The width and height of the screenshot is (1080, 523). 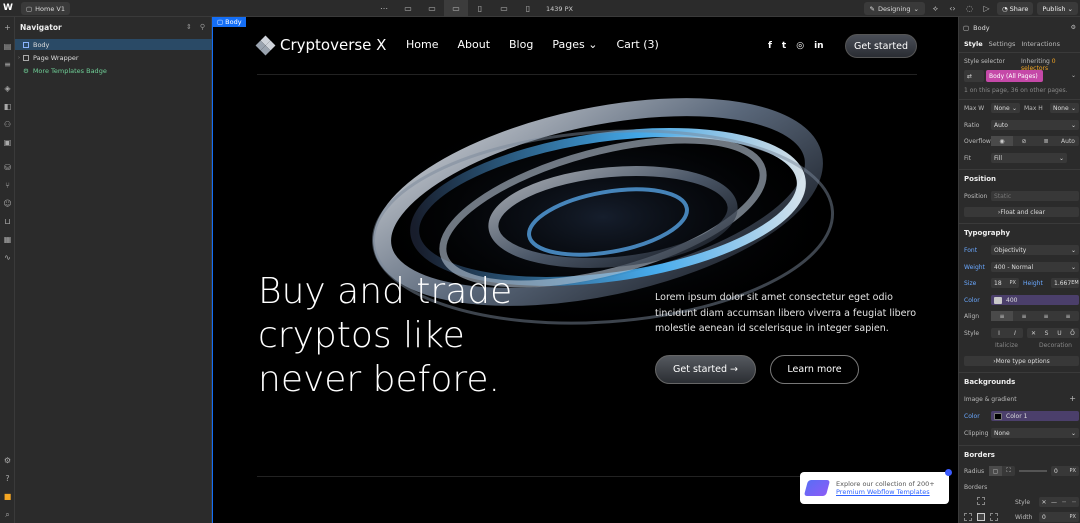 I want to click on position-section-title: Position, so click(x=980, y=179).